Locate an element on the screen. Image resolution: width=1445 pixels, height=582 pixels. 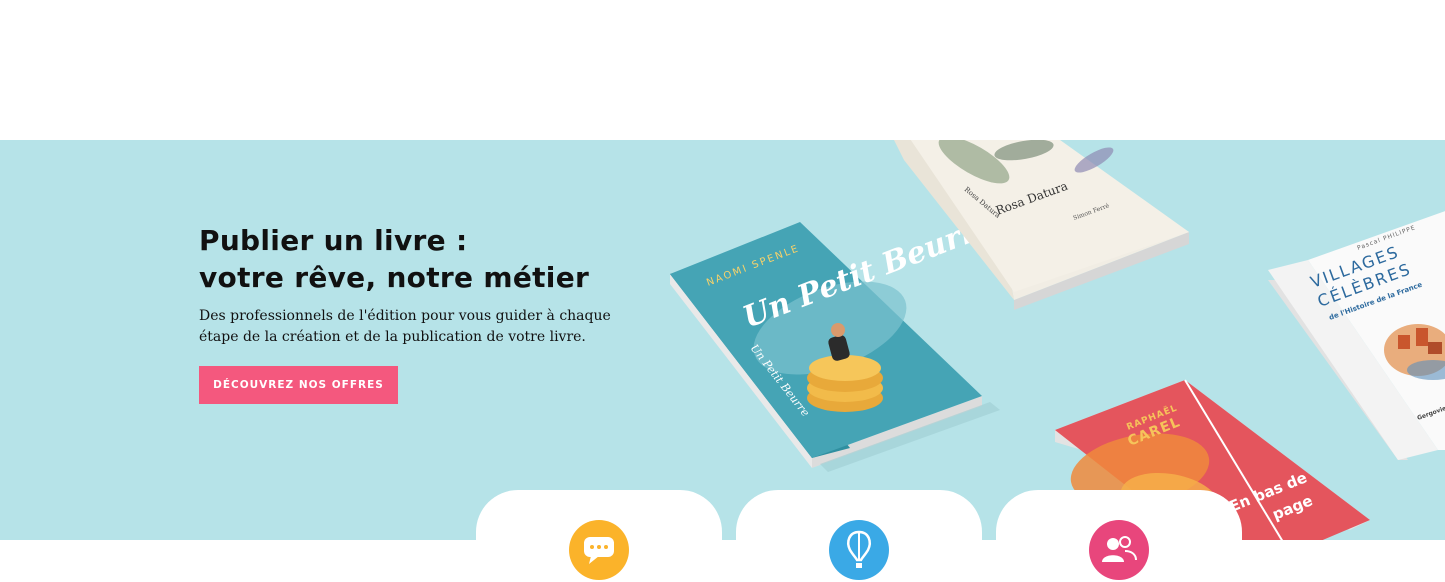
chat-bubble-icon is located at coordinates (599, 550).